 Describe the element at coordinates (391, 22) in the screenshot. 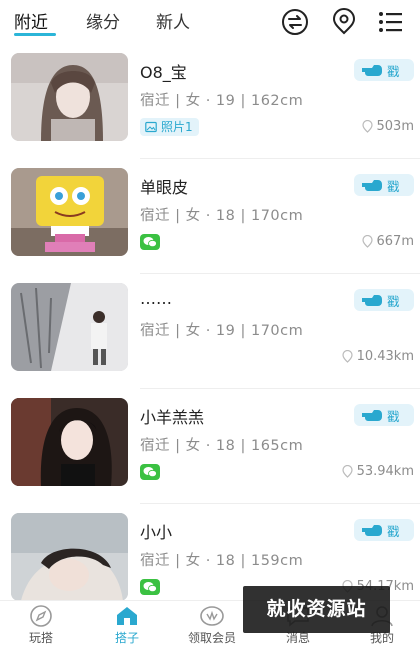

I see `list-menu-icon` at that location.